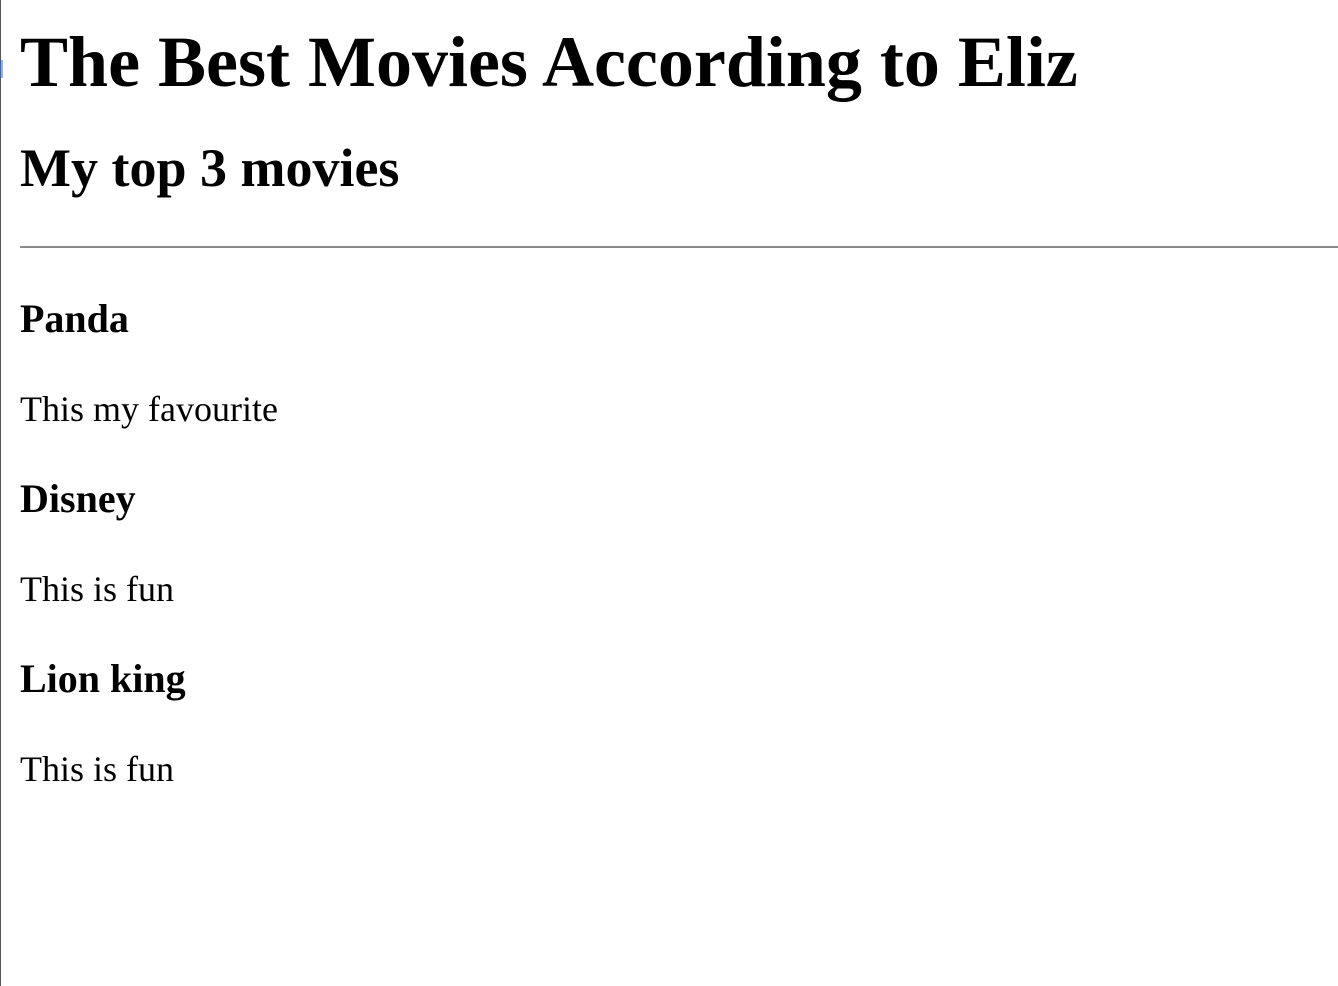 The width and height of the screenshot is (1338, 986). Describe the element at coordinates (1, 69) in the screenshot. I see `focus-indicator` at that location.